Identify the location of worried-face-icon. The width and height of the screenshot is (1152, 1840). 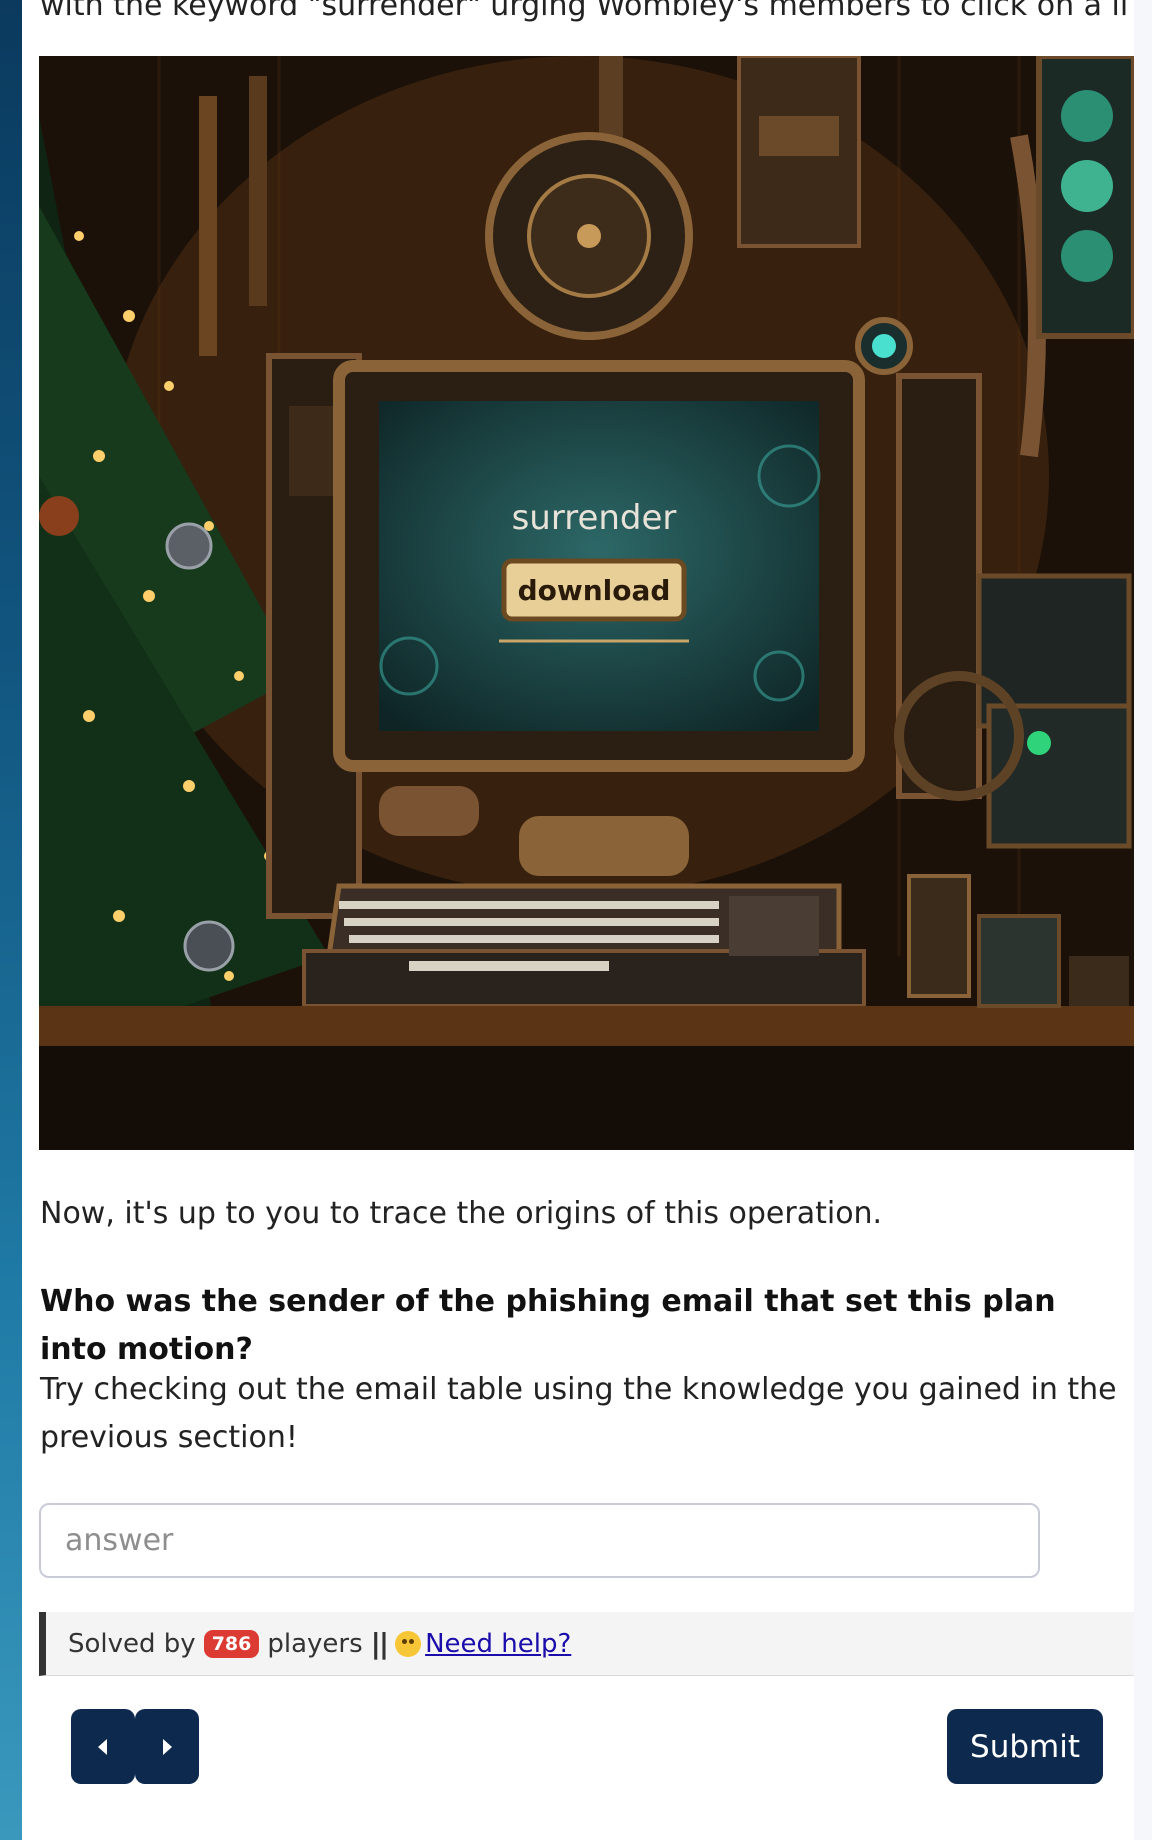
(408, 1643).